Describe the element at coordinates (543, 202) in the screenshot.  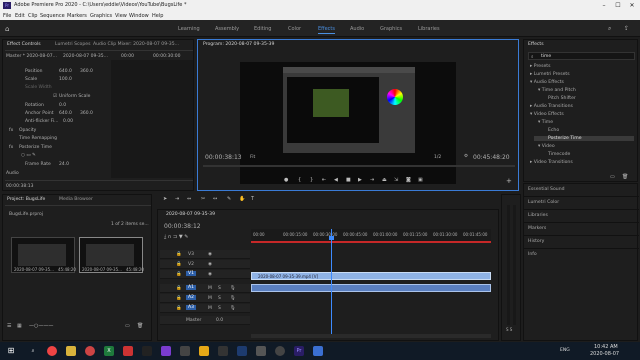
I see `panel-lumetri-color: Lumetri Color` at that location.